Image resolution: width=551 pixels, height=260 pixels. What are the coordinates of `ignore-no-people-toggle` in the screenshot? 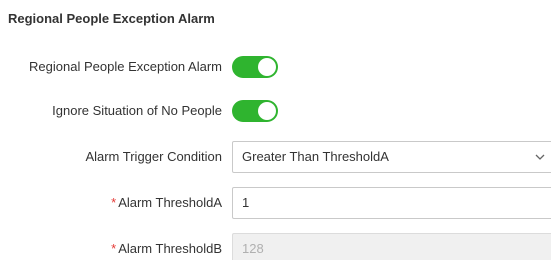 It's located at (255, 111).